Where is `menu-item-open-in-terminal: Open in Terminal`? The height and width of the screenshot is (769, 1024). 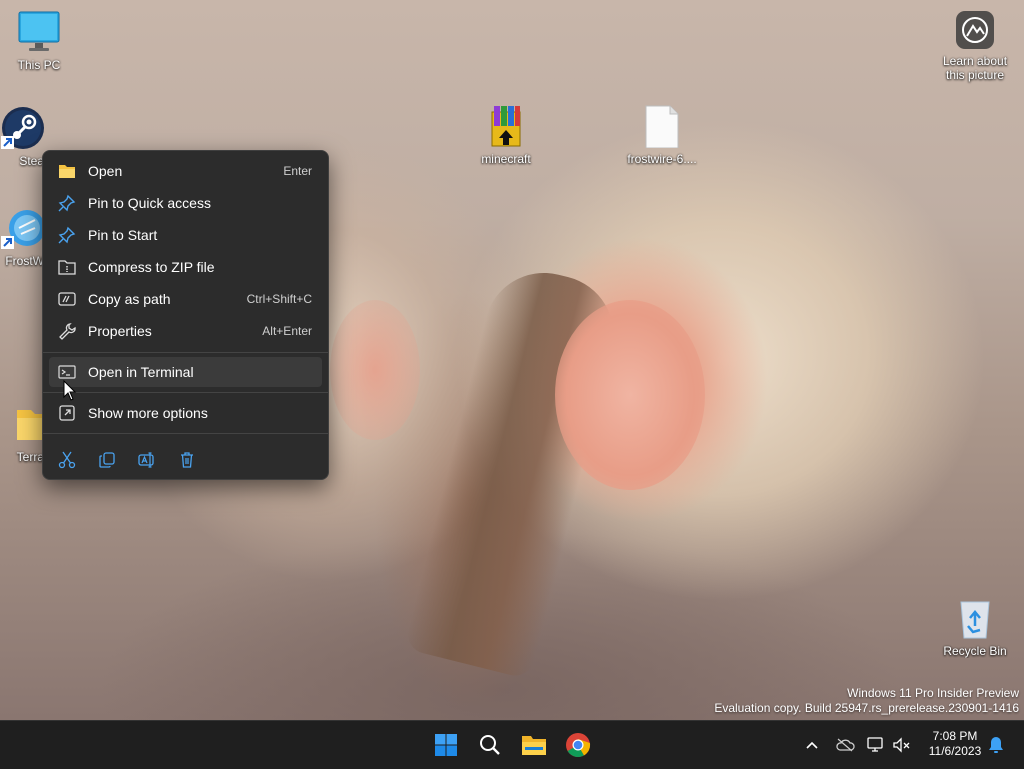
menu-item-open-in-terminal: Open in Terminal is located at coordinates (185, 372).